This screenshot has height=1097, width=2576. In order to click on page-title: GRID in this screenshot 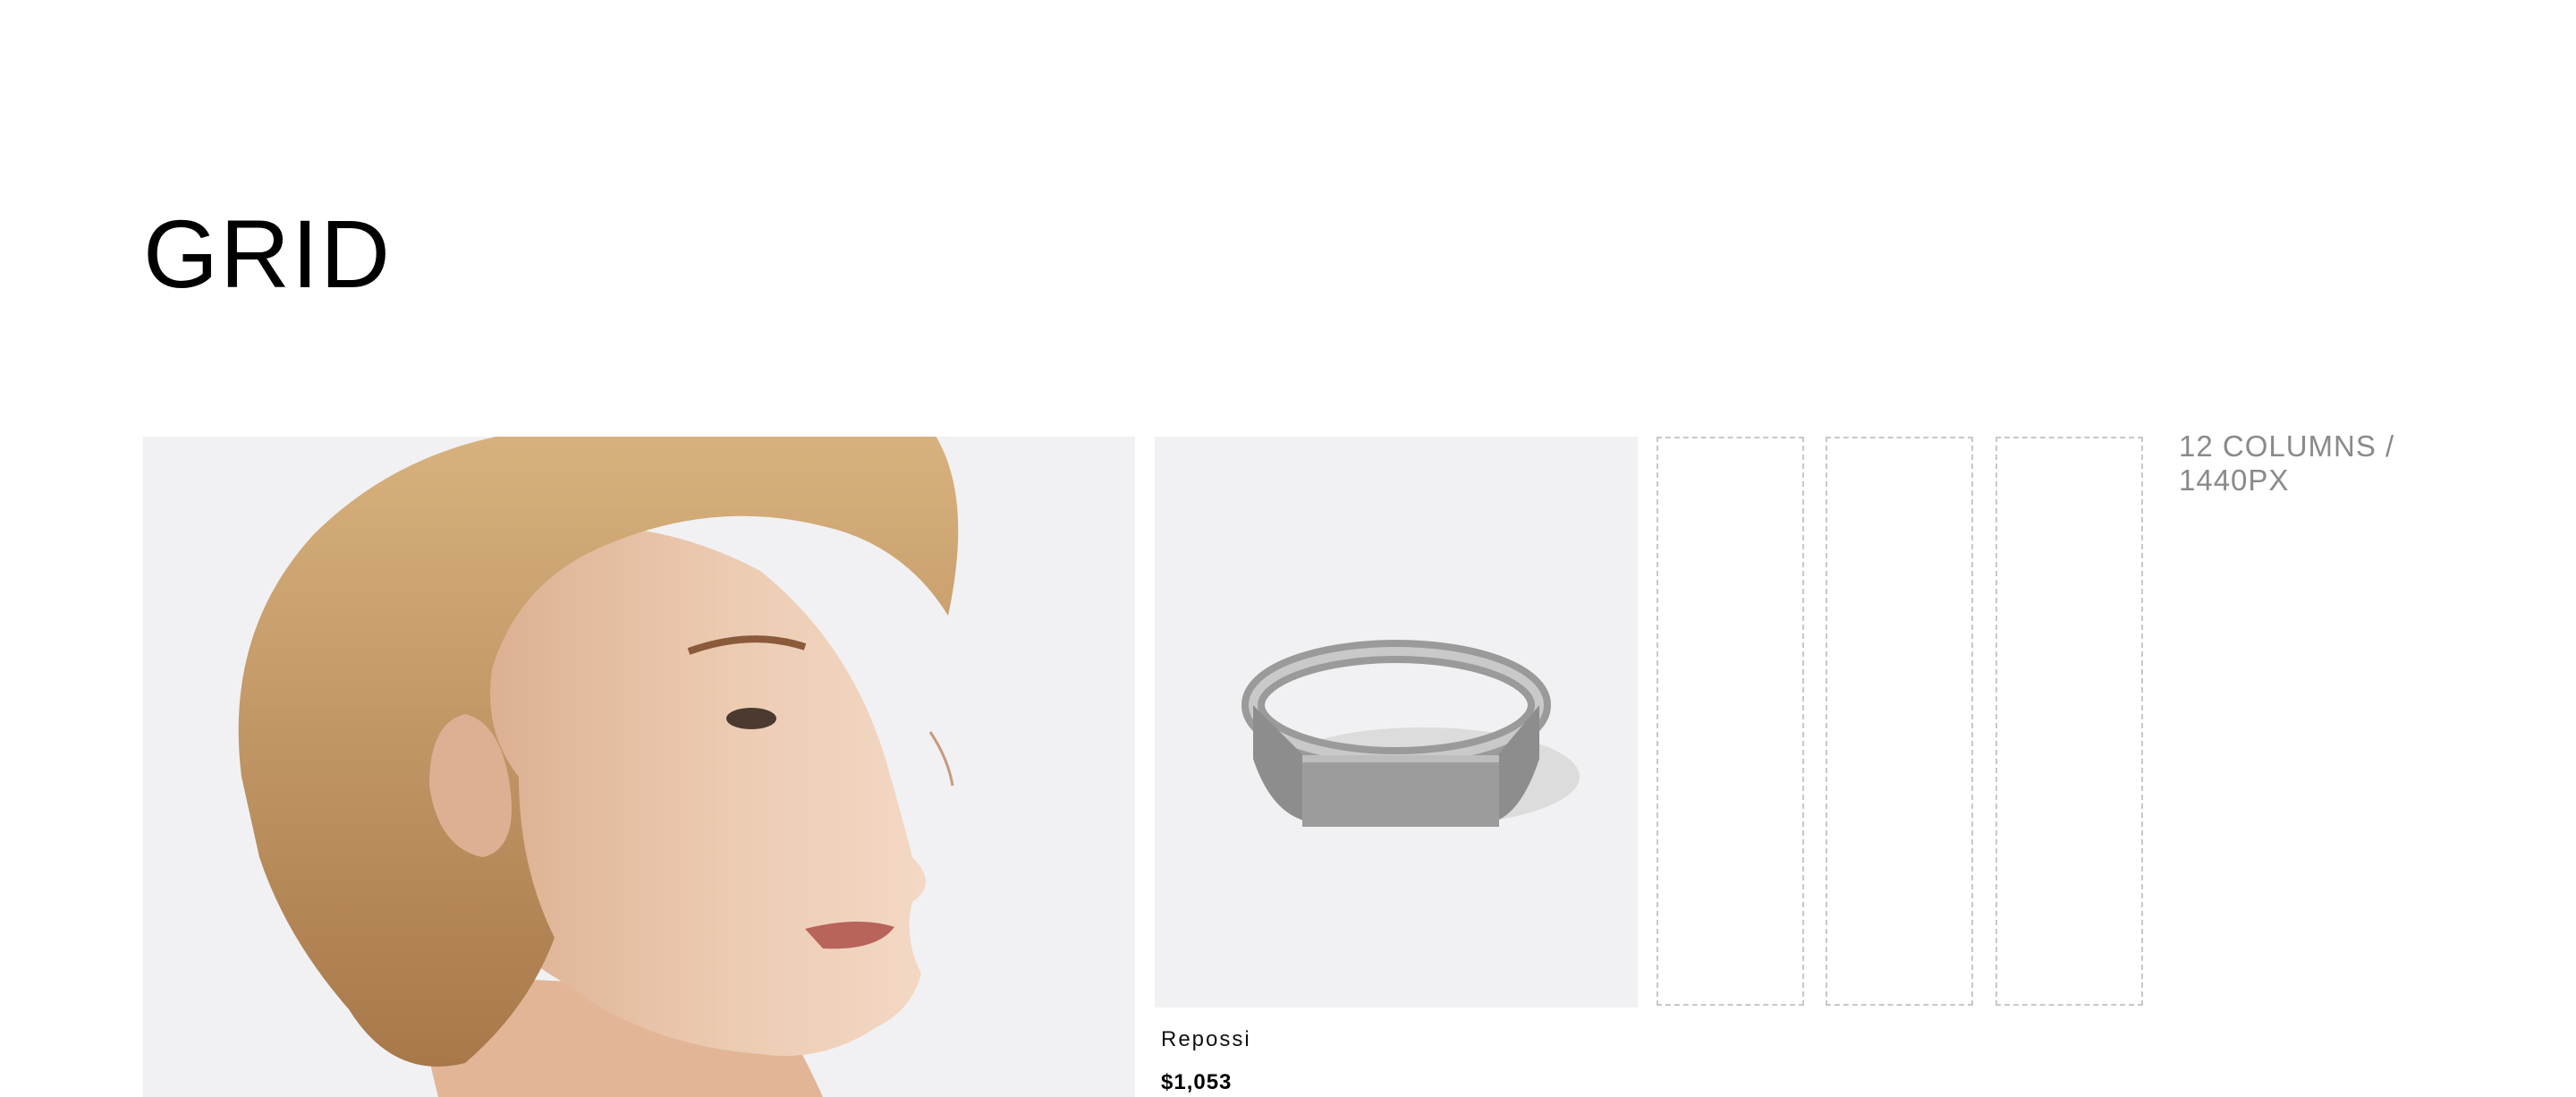, I will do `click(267, 254)`.